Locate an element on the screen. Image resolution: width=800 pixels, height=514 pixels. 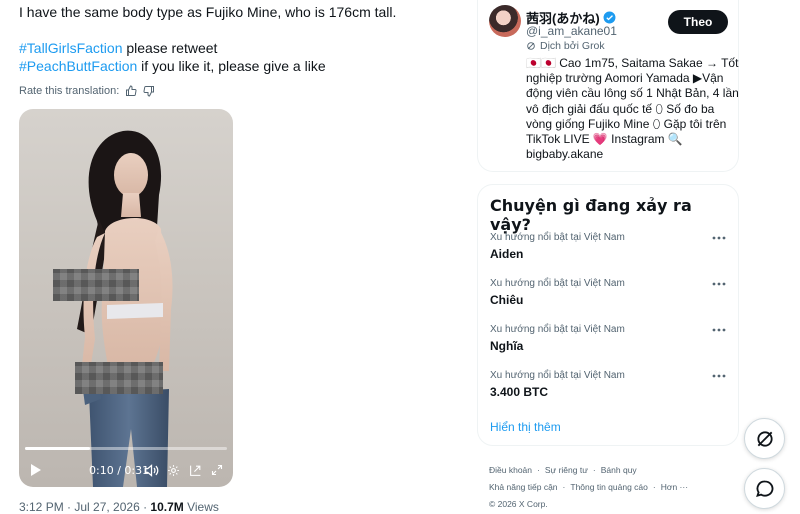
post-meta: 3:12 PM · Jul 27, 2026 · 10.7M Views is located at coordinates (119, 507).